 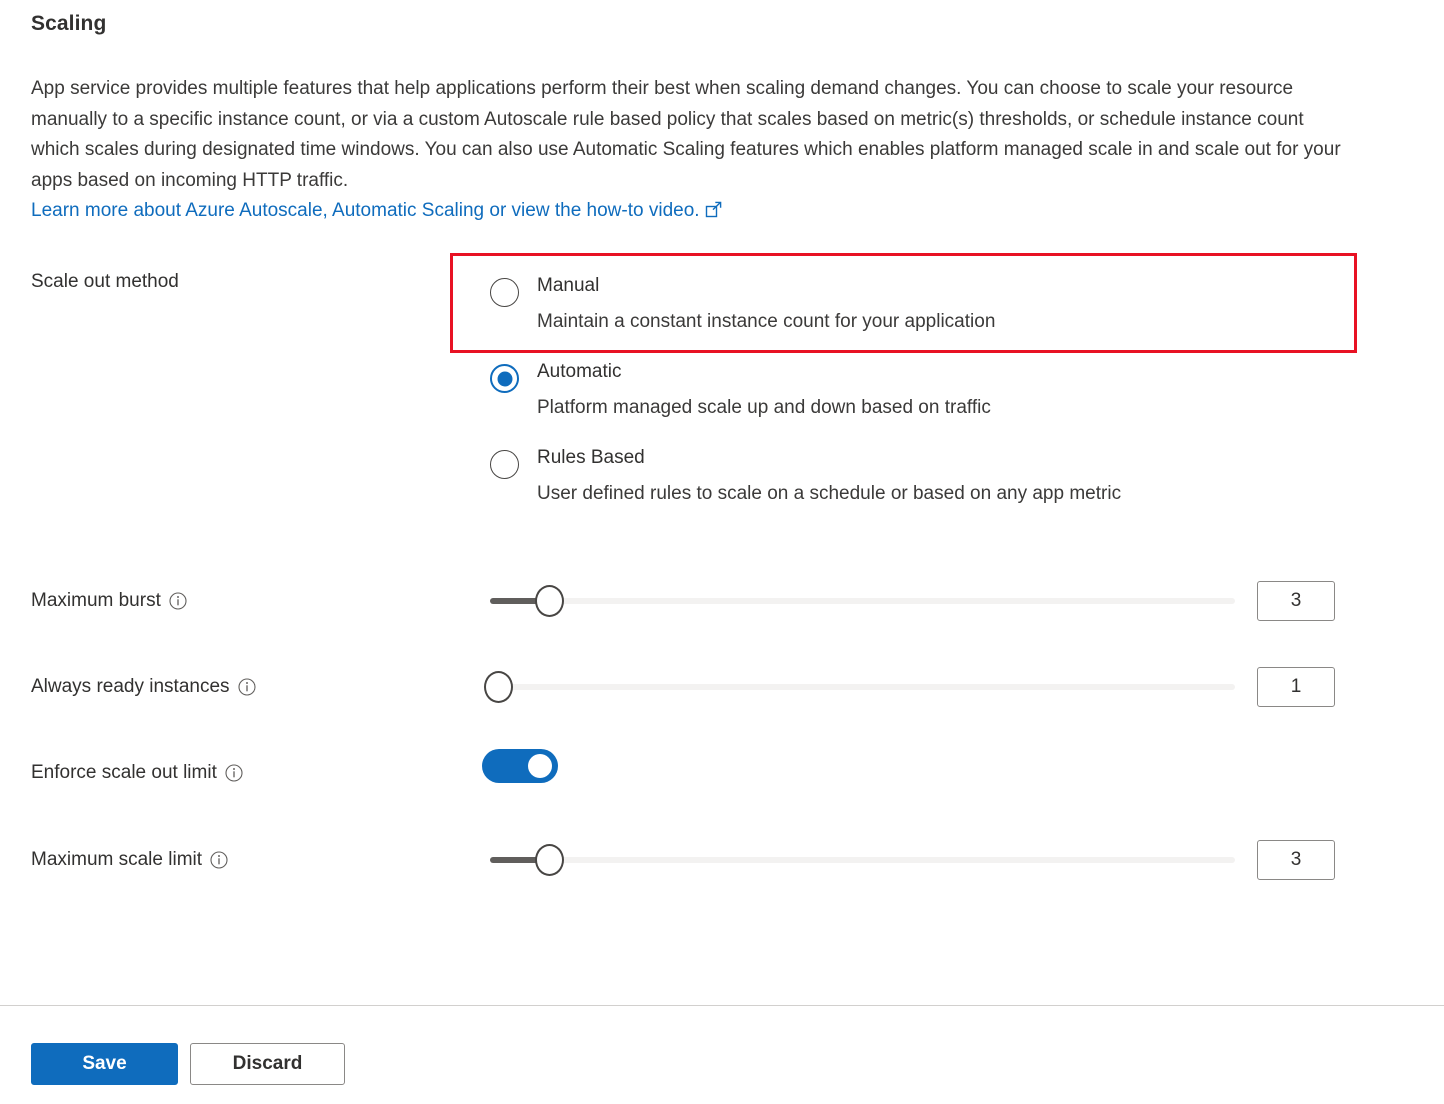 What do you see at coordinates (267, 1064) in the screenshot?
I see `discard-button: Discard` at bounding box center [267, 1064].